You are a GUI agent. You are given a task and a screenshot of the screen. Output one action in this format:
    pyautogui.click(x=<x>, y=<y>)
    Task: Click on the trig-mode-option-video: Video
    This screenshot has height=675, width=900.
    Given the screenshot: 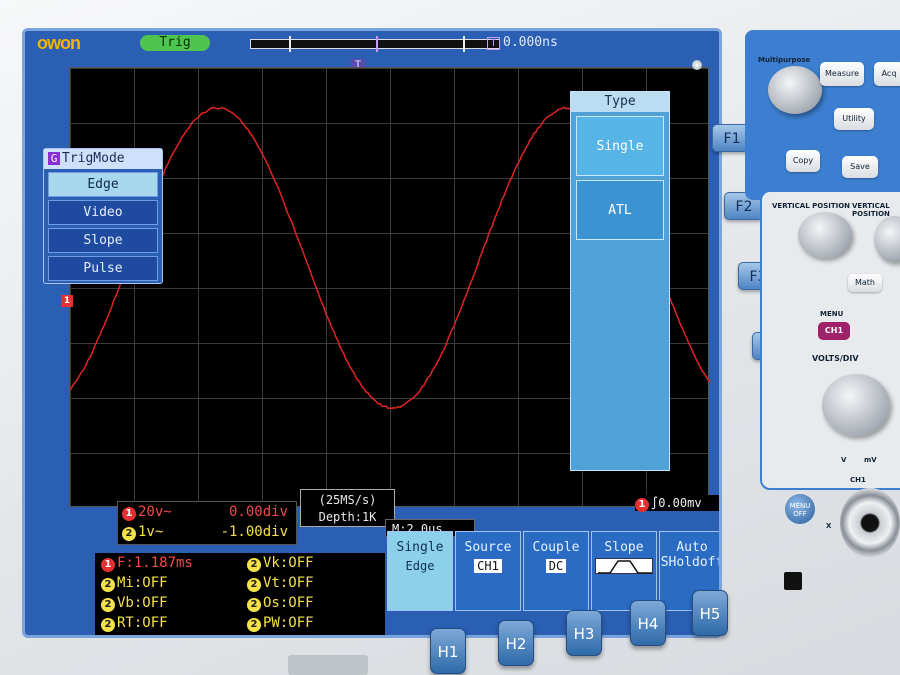 What is the action you would take?
    pyautogui.click(x=103, y=212)
    